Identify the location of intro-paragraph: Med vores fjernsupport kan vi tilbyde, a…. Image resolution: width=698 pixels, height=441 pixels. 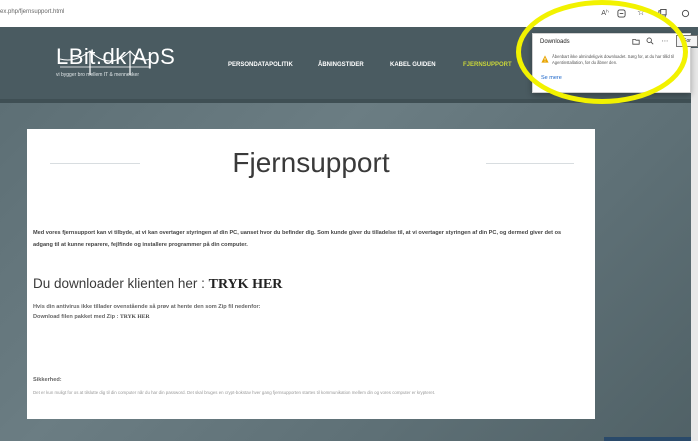
(297, 239).